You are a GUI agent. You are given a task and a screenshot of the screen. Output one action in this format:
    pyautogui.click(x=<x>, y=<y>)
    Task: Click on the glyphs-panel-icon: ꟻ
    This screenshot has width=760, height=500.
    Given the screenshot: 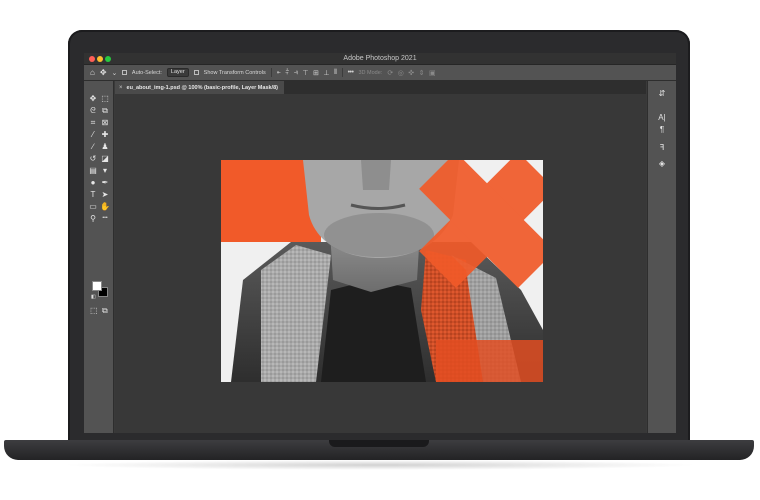 What is the action you would take?
    pyautogui.click(x=662, y=148)
    